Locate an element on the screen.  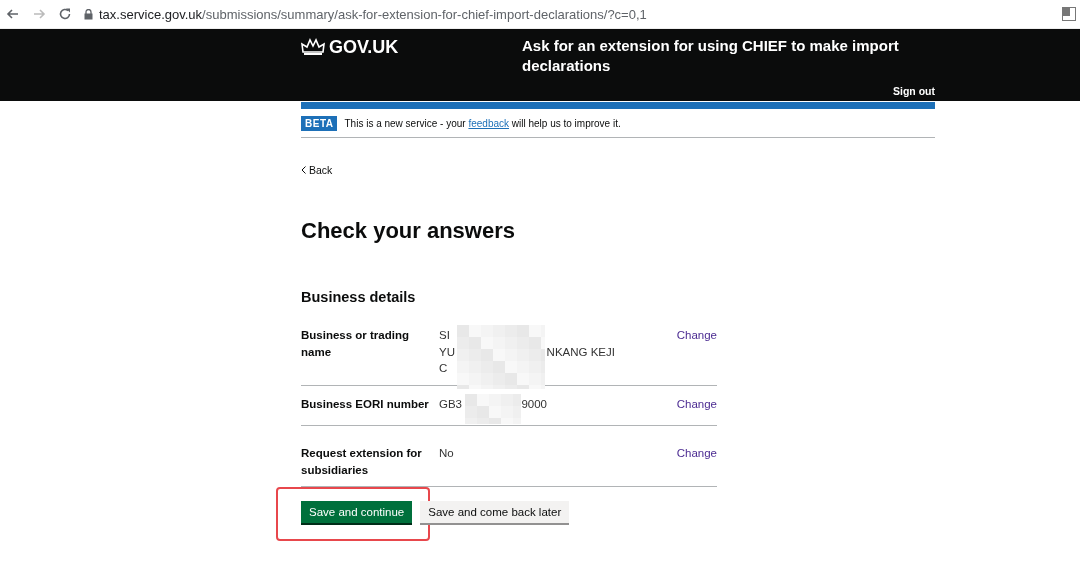
address-bar: tax.service.gov.uk/submissions/summary/ask-for-extension-for-chief-import-declarations/?c=0,1 is located at coordinates (365, 14).